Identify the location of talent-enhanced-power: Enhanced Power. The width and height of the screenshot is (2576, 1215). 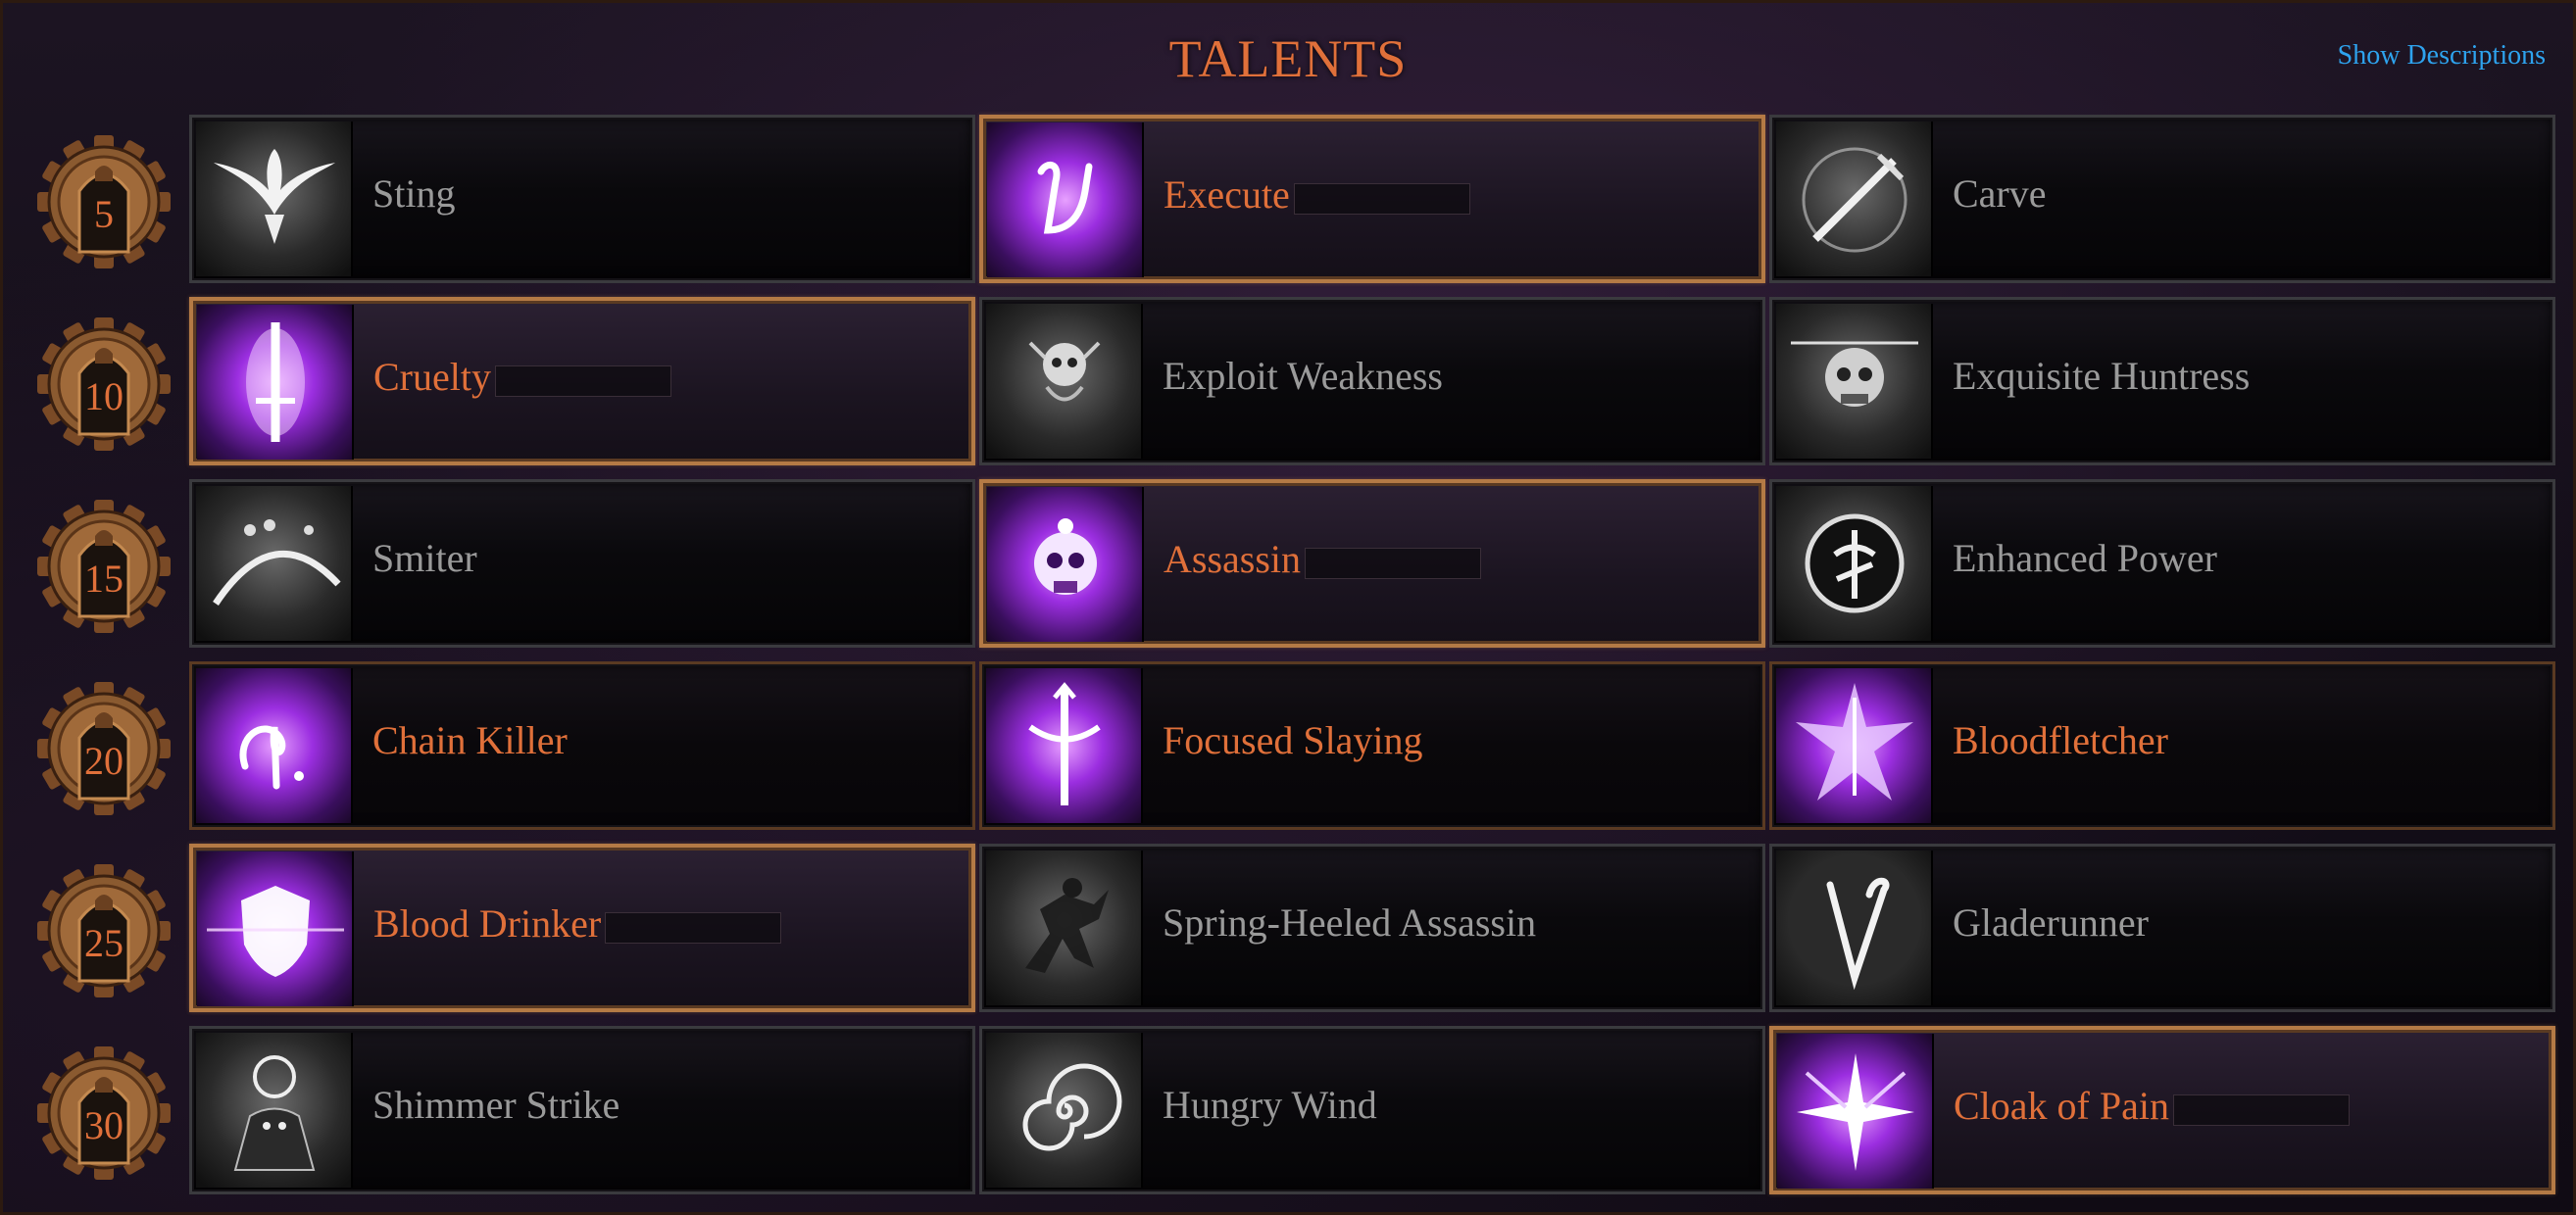
(2162, 563).